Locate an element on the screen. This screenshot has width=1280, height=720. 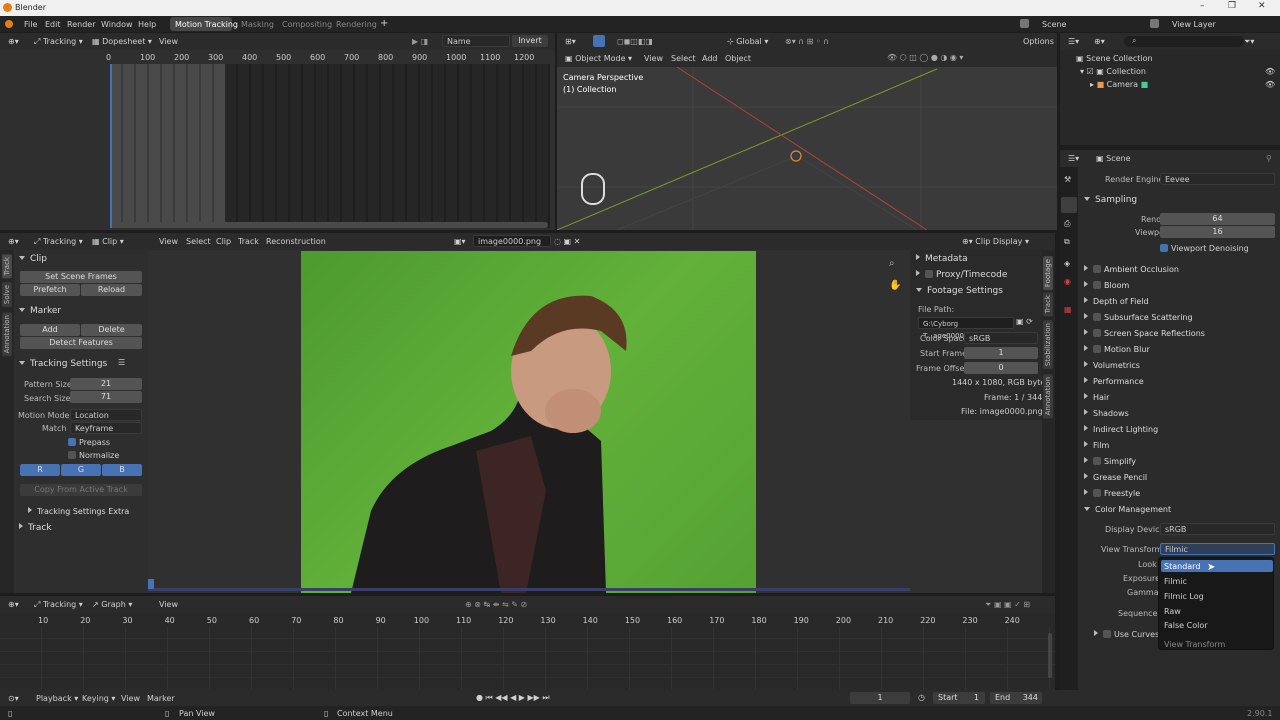
dopesheet-scrollbar is located at coordinates (330, 225).